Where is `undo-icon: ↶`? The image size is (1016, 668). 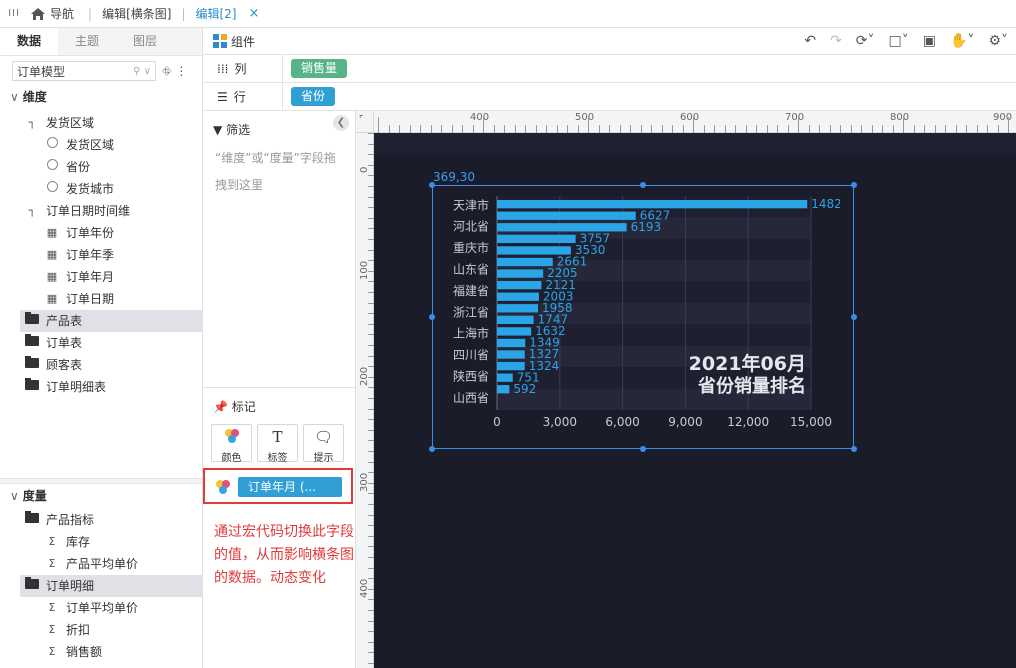
undo-icon: ↶ is located at coordinates (810, 41).